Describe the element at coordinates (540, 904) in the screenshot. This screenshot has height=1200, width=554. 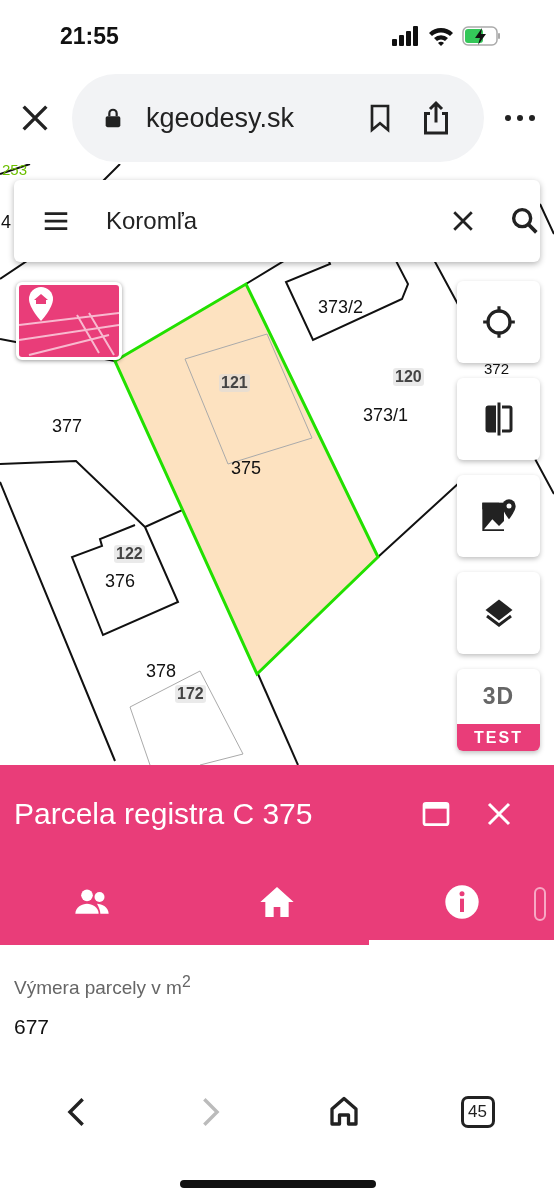
I see `scroll-indicator` at that location.